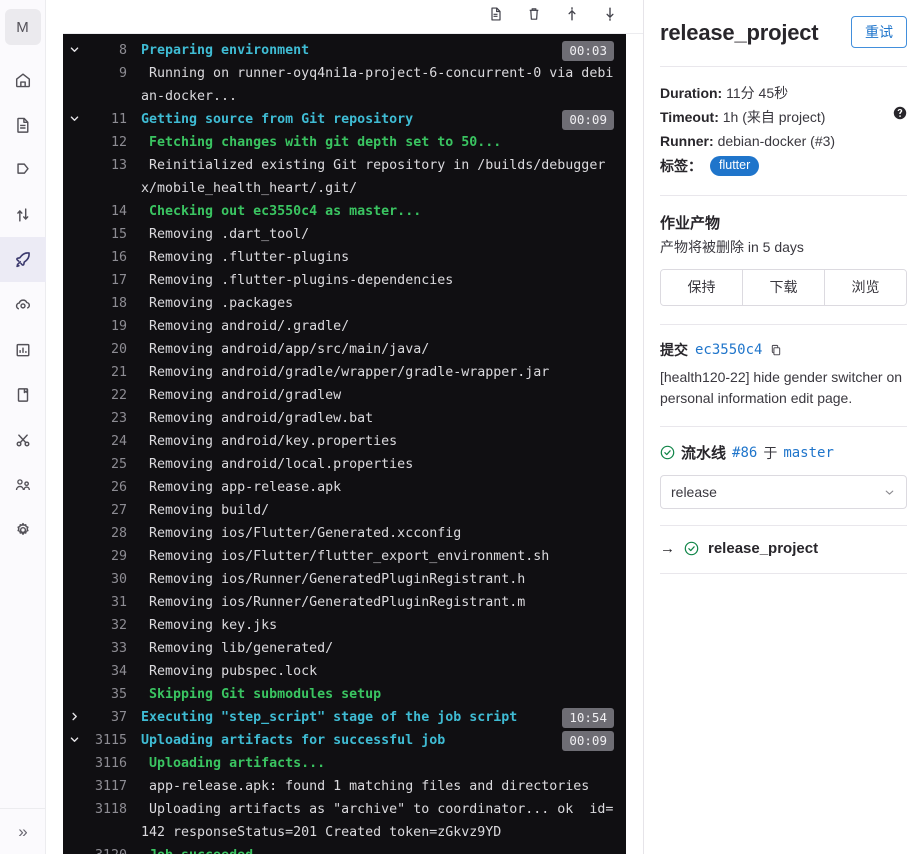  Describe the element at coordinates (106, 418) in the screenshot. I see `log-line-number: 23` at that location.